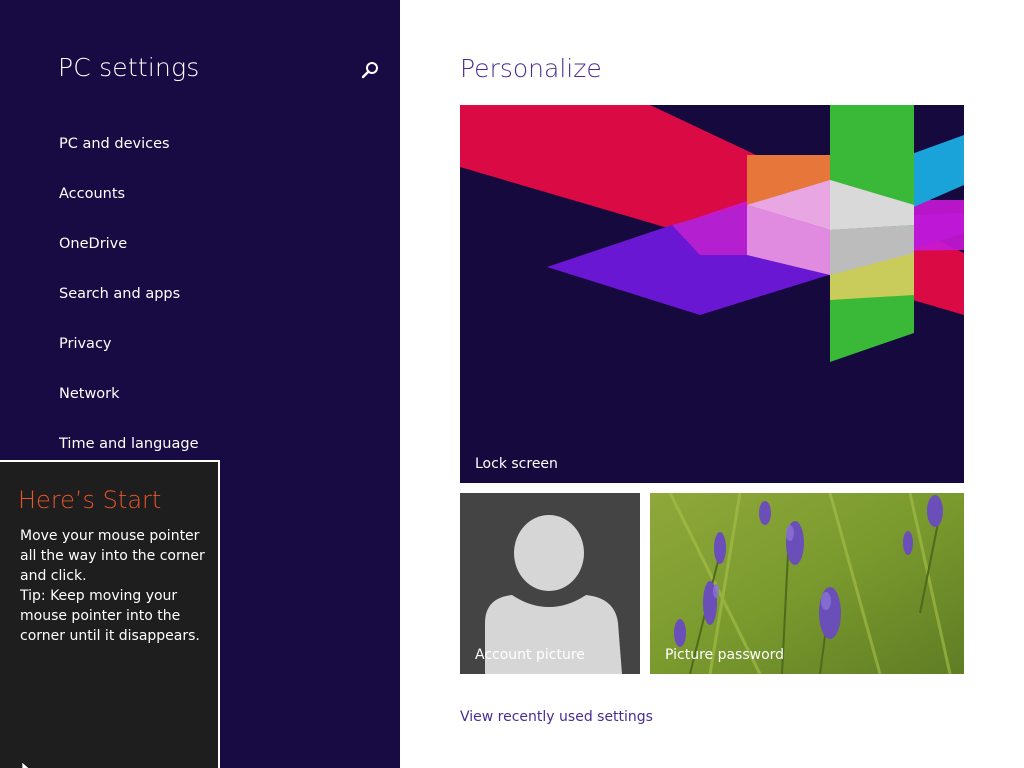 Image resolution: width=1024 pixels, height=768 pixels. Describe the element at coordinates (129, 408) in the screenshot. I see `nav-item-network: Network` at that location.